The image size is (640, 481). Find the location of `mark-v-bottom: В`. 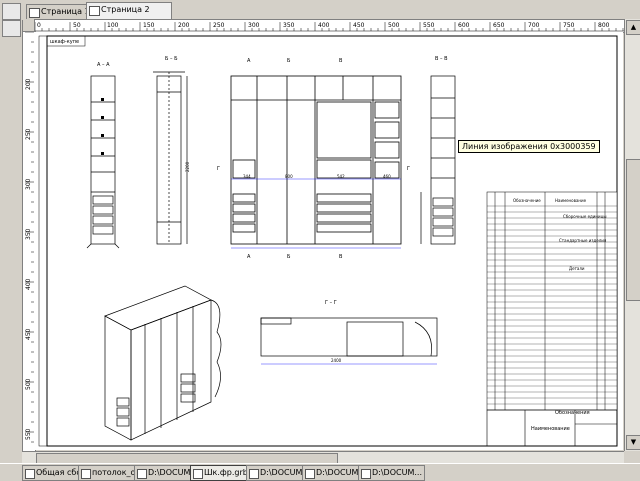

mark-v-bottom: В is located at coordinates (341, 257).